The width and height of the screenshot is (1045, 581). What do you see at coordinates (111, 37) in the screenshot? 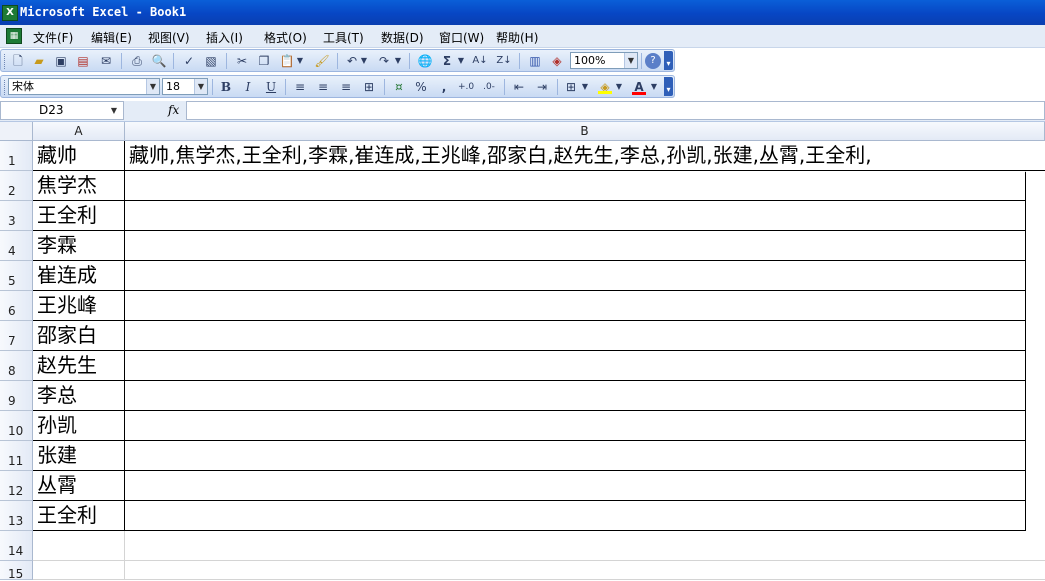
I see `menu-edit: 编辑(E)` at bounding box center [111, 37].